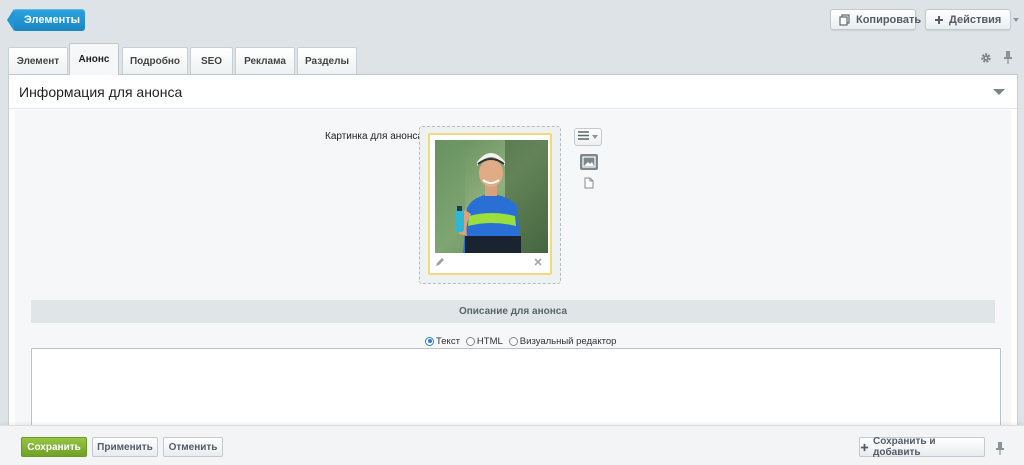 The width and height of the screenshot is (1024, 465). Describe the element at coordinates (448, 341) in the screenshot. I see `radio-label: Текст` at that location.